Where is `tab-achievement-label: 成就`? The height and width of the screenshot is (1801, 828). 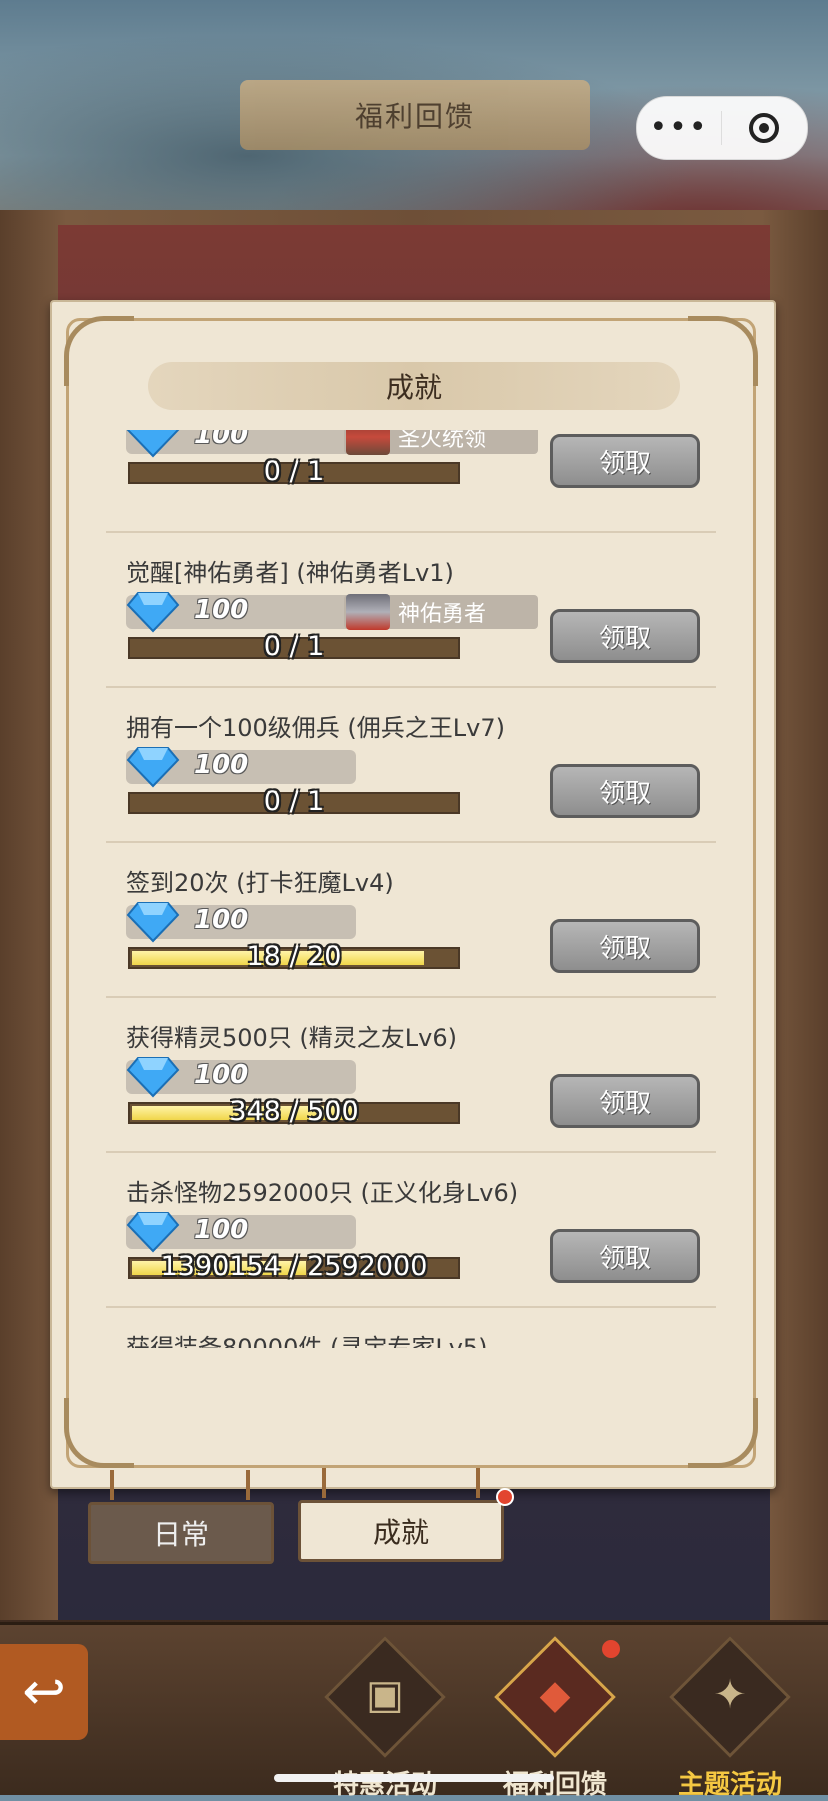
tab-achievement-label: 成就 is located at coordinates (400, 1532).